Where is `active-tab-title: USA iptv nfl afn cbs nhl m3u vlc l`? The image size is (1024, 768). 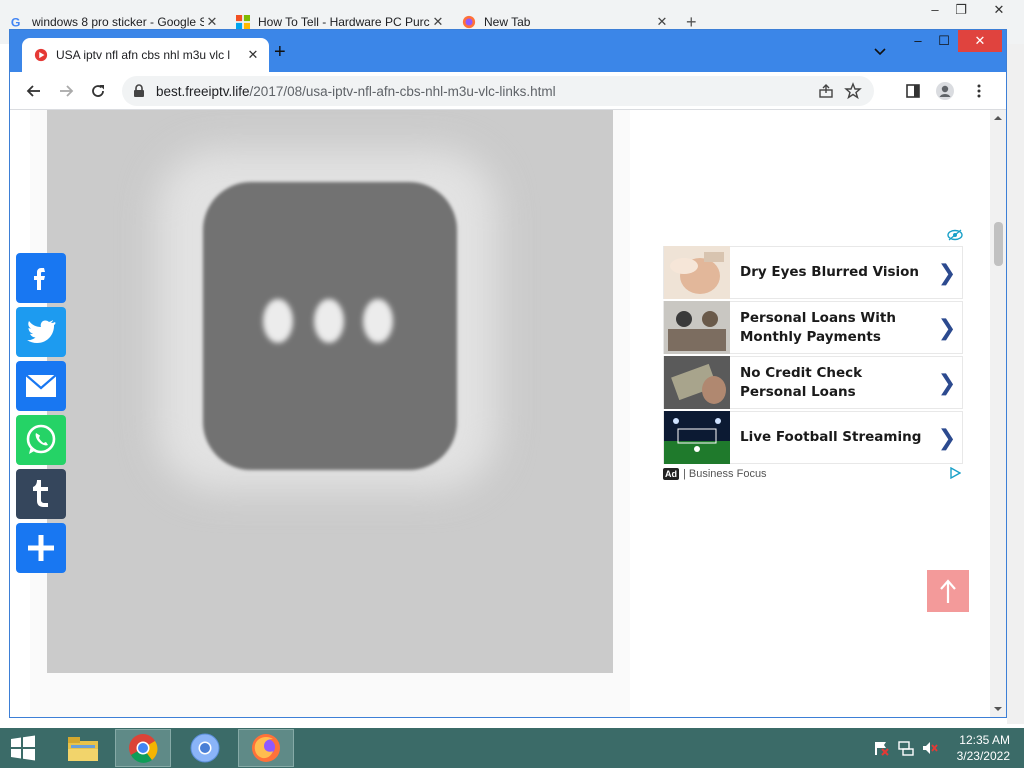
active-tab-title: USA iptv nfl afn cbs nhl m3u vlc l is located at coordinates (143, 55).